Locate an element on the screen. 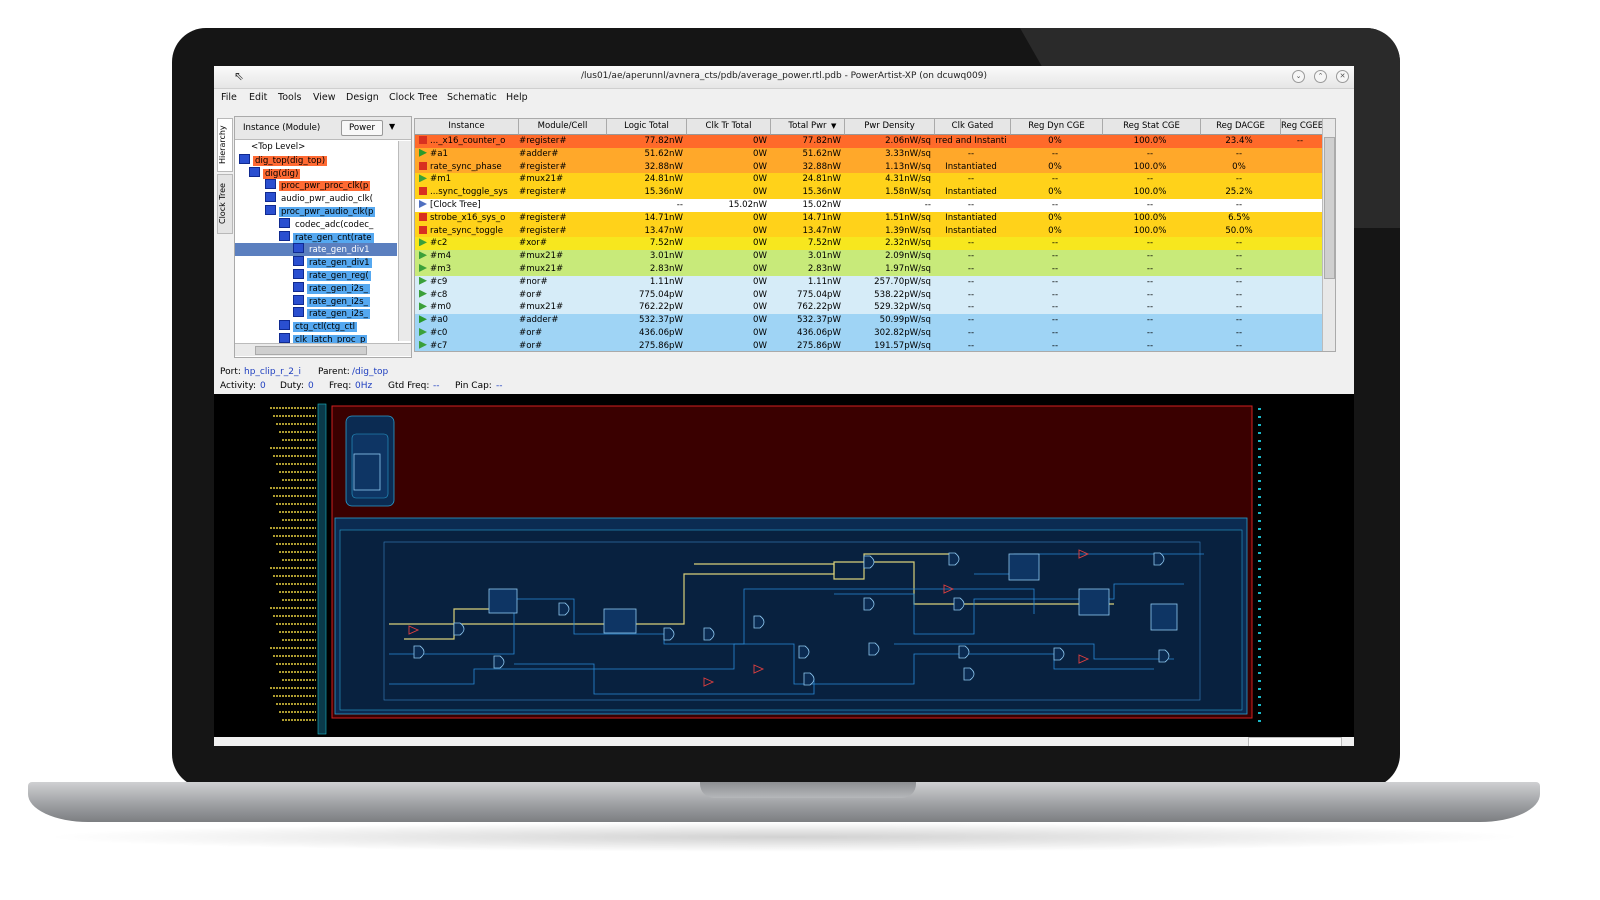  tree-item: ctg_ctl(ctg_ctl is located at coordinates (316, 326).